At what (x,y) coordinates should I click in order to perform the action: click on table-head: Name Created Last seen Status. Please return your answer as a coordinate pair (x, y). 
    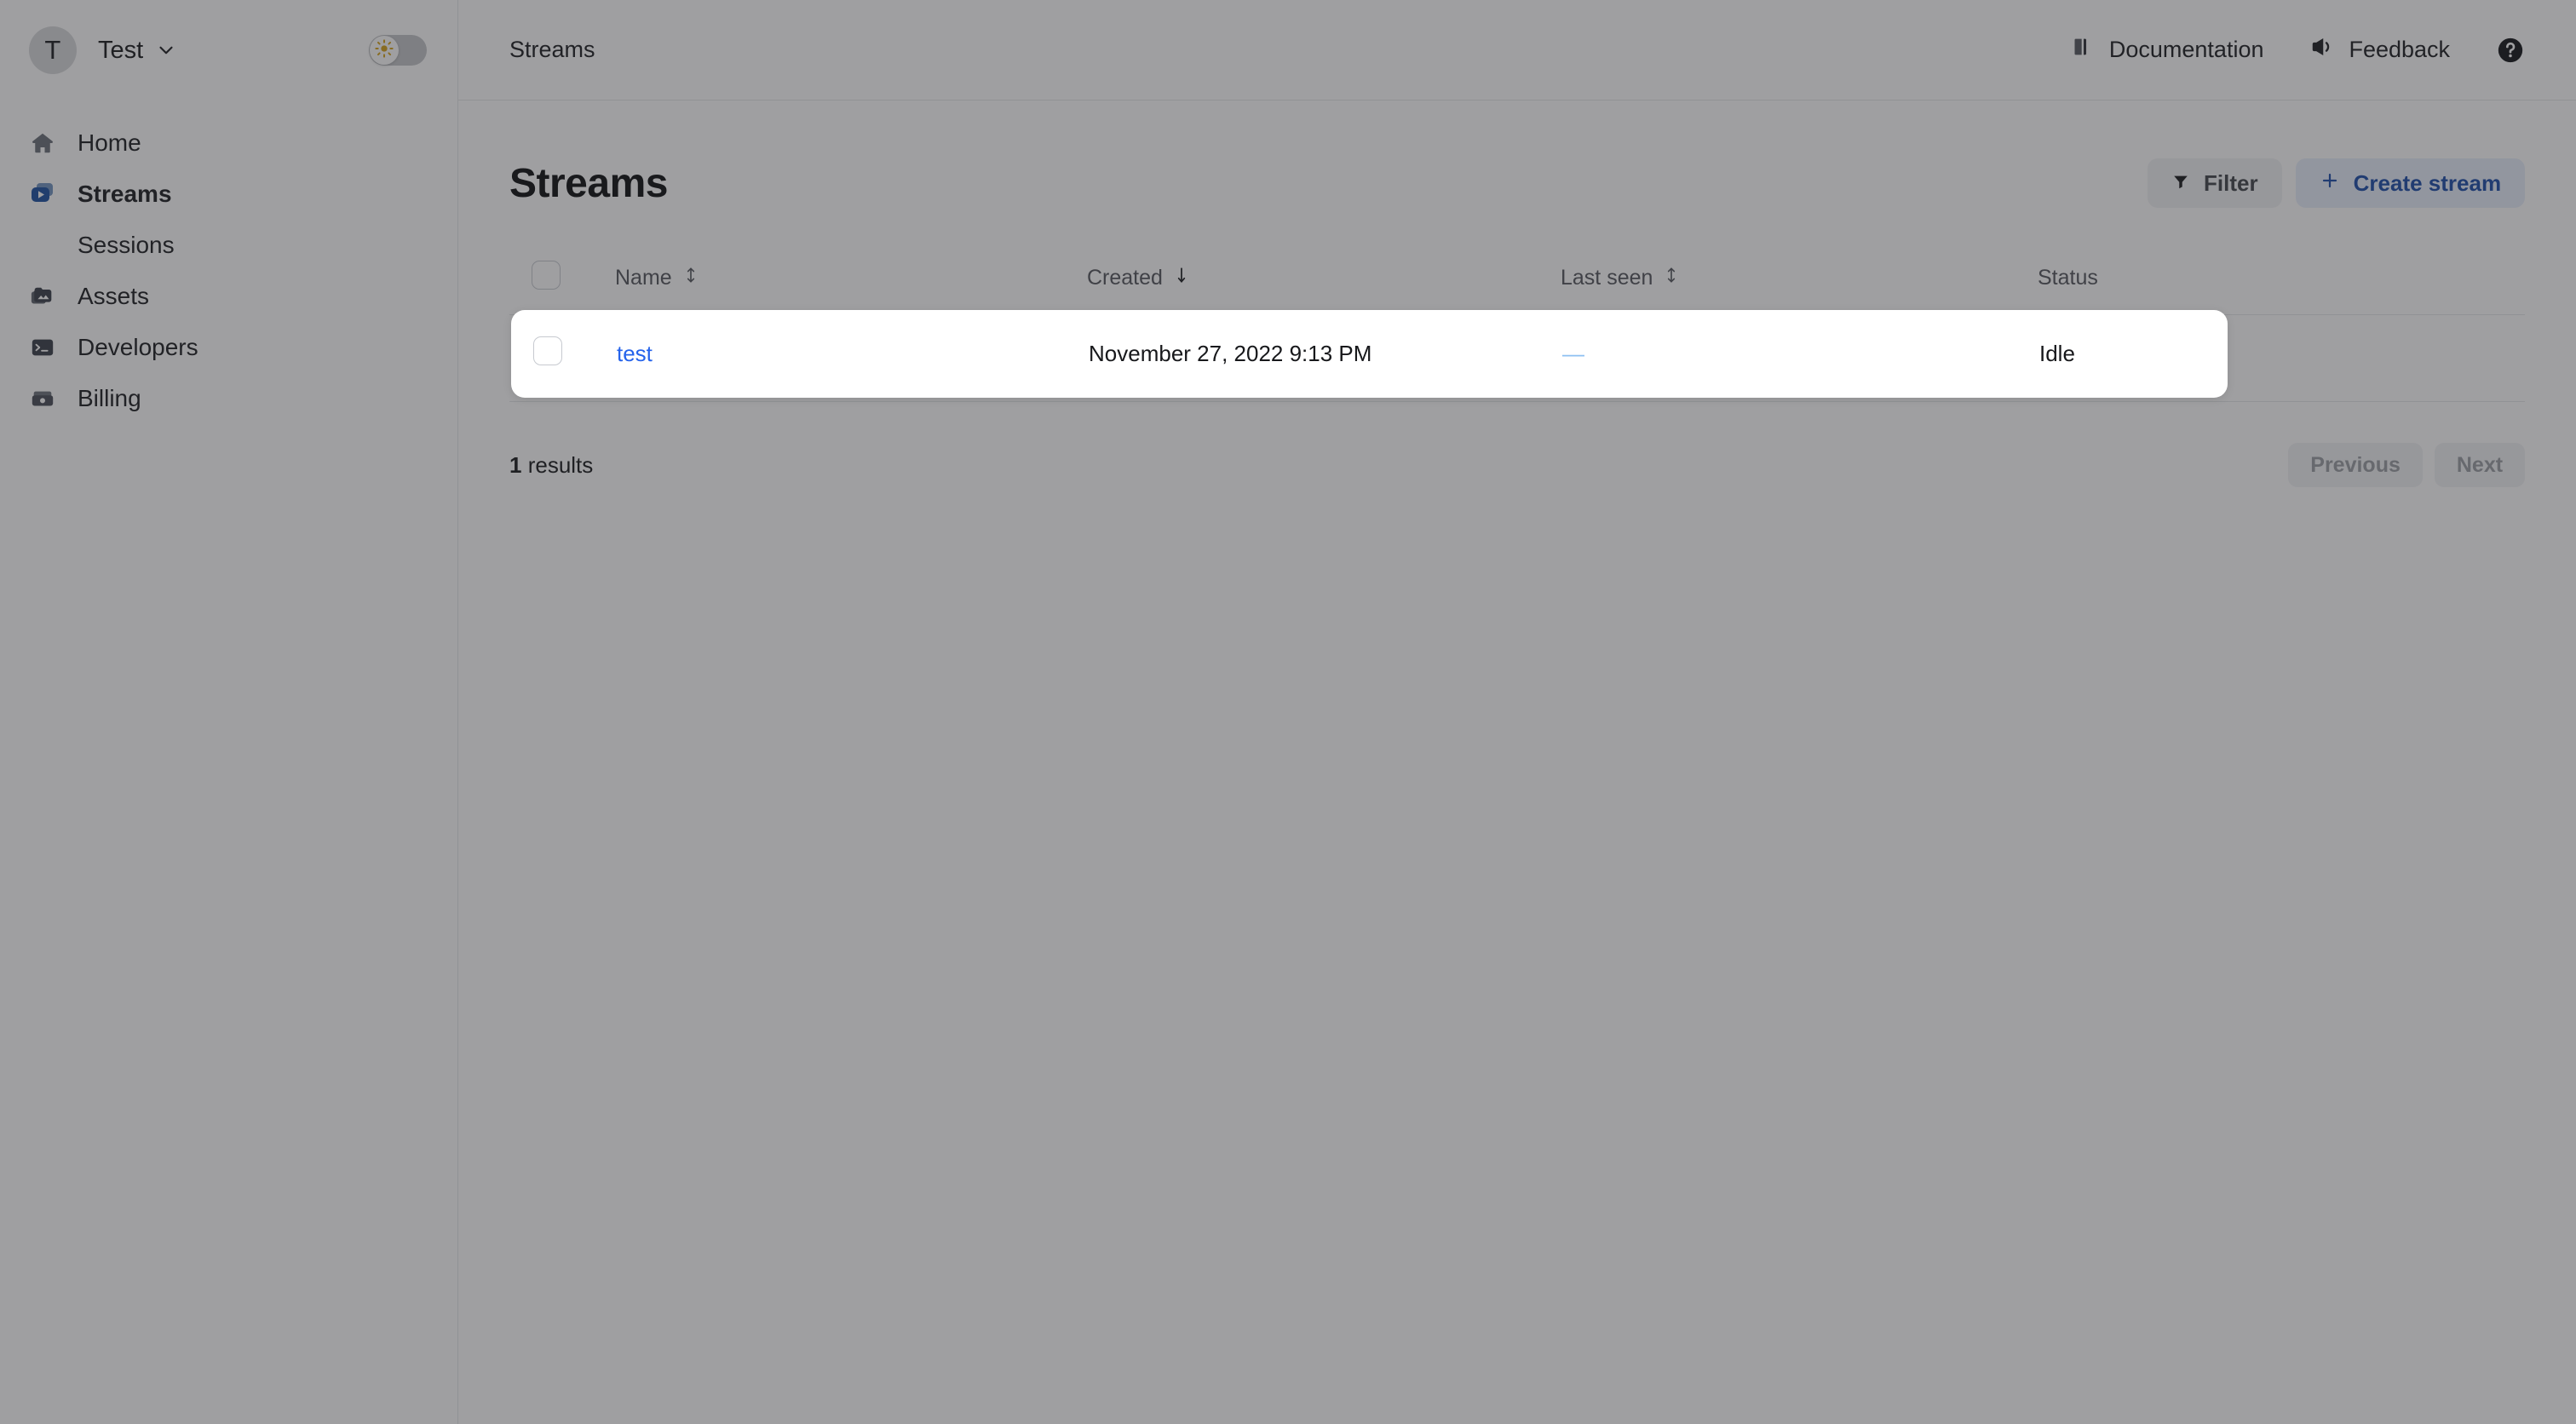
    Looking at the image, I should click on (1518, 288).